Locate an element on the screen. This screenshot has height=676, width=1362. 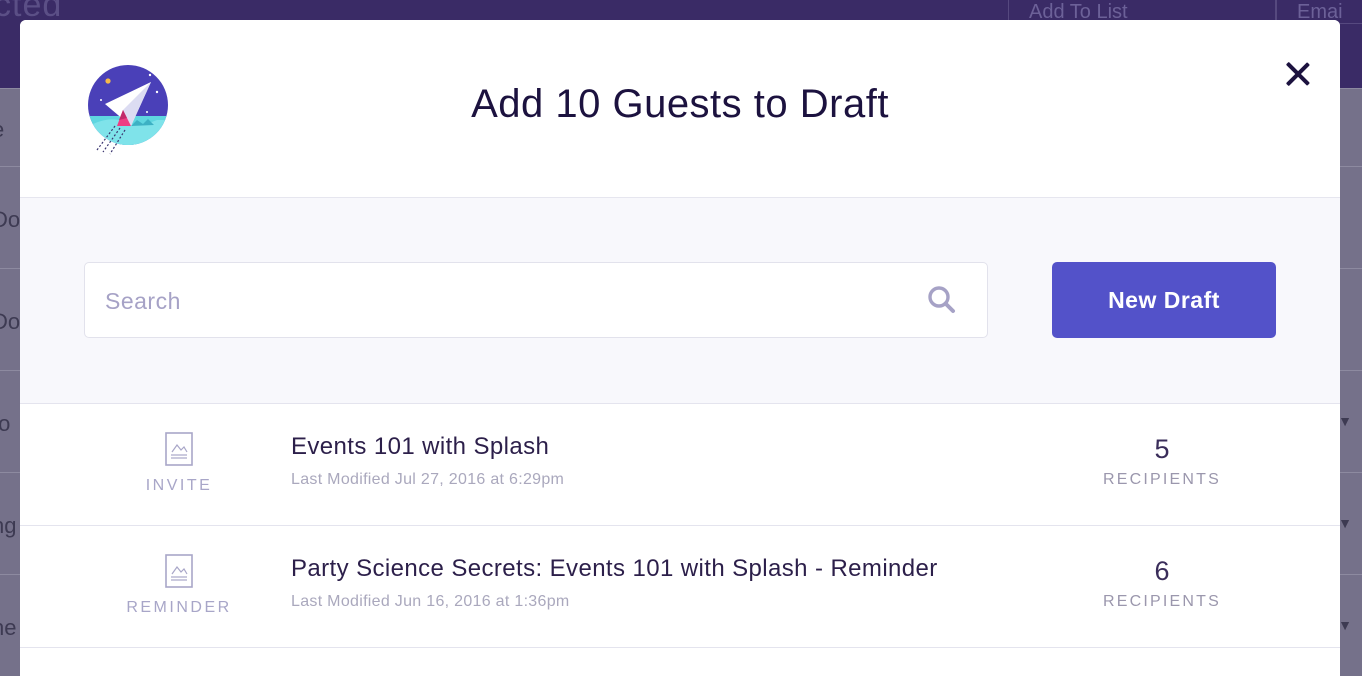
background-row-text: ng is located at coordinates (8, 525).